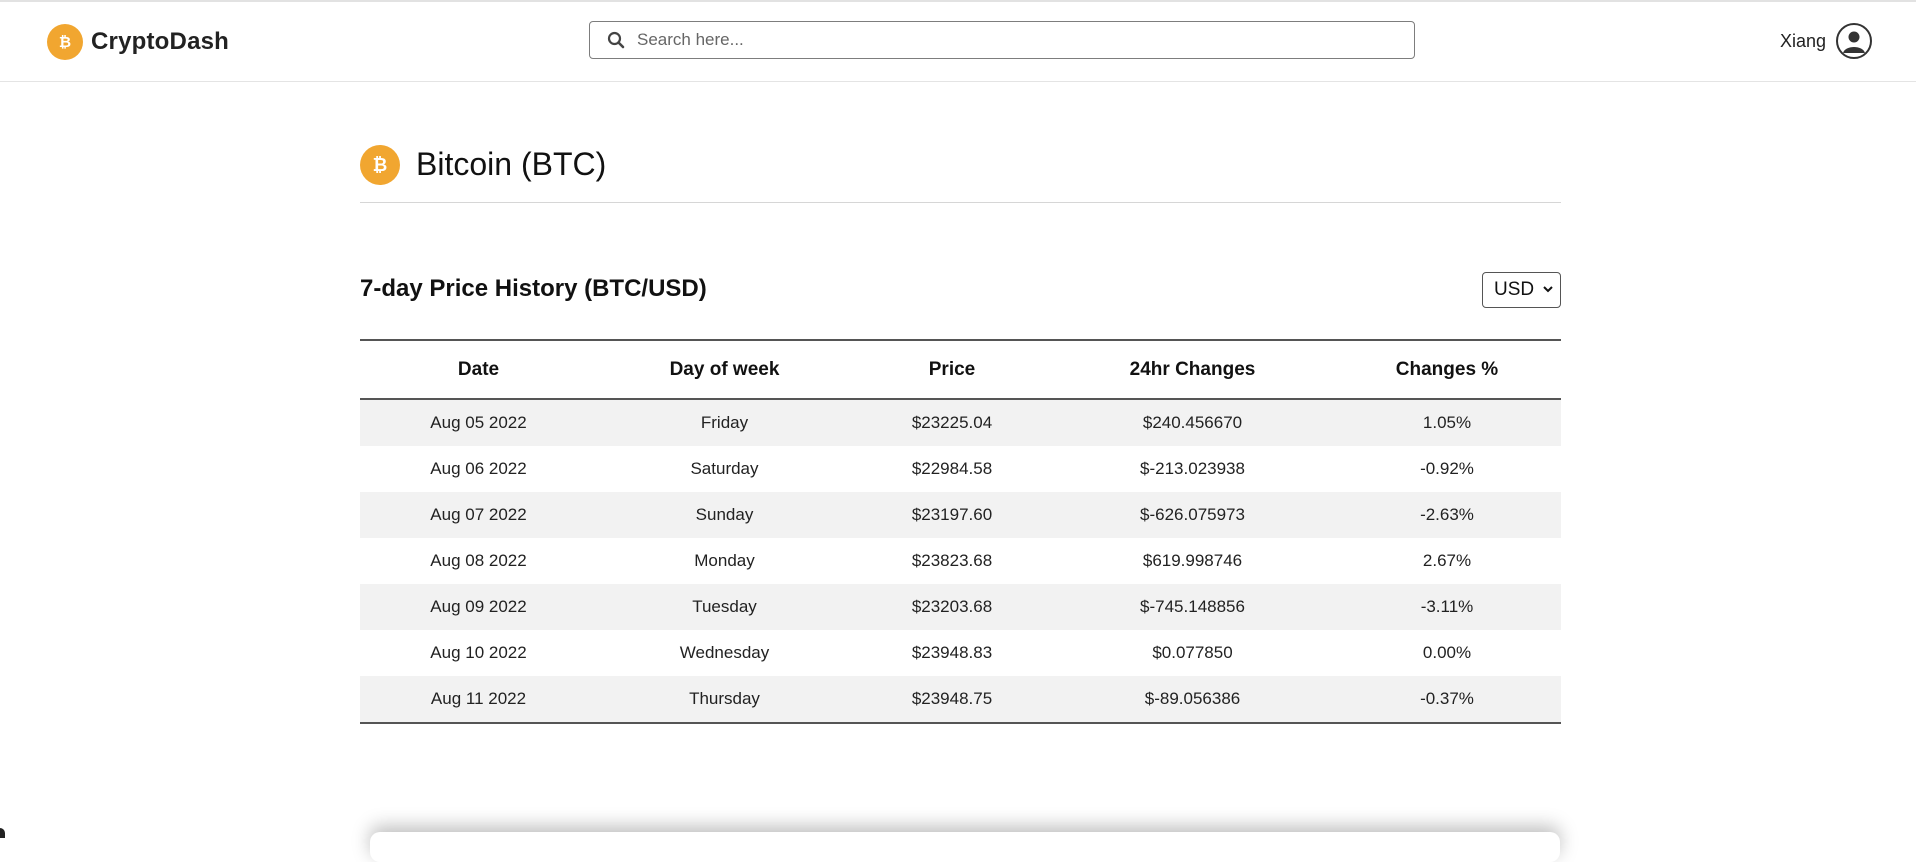  I want to click on brand-logo: ₿ CryptoDash, so click(138, 42).